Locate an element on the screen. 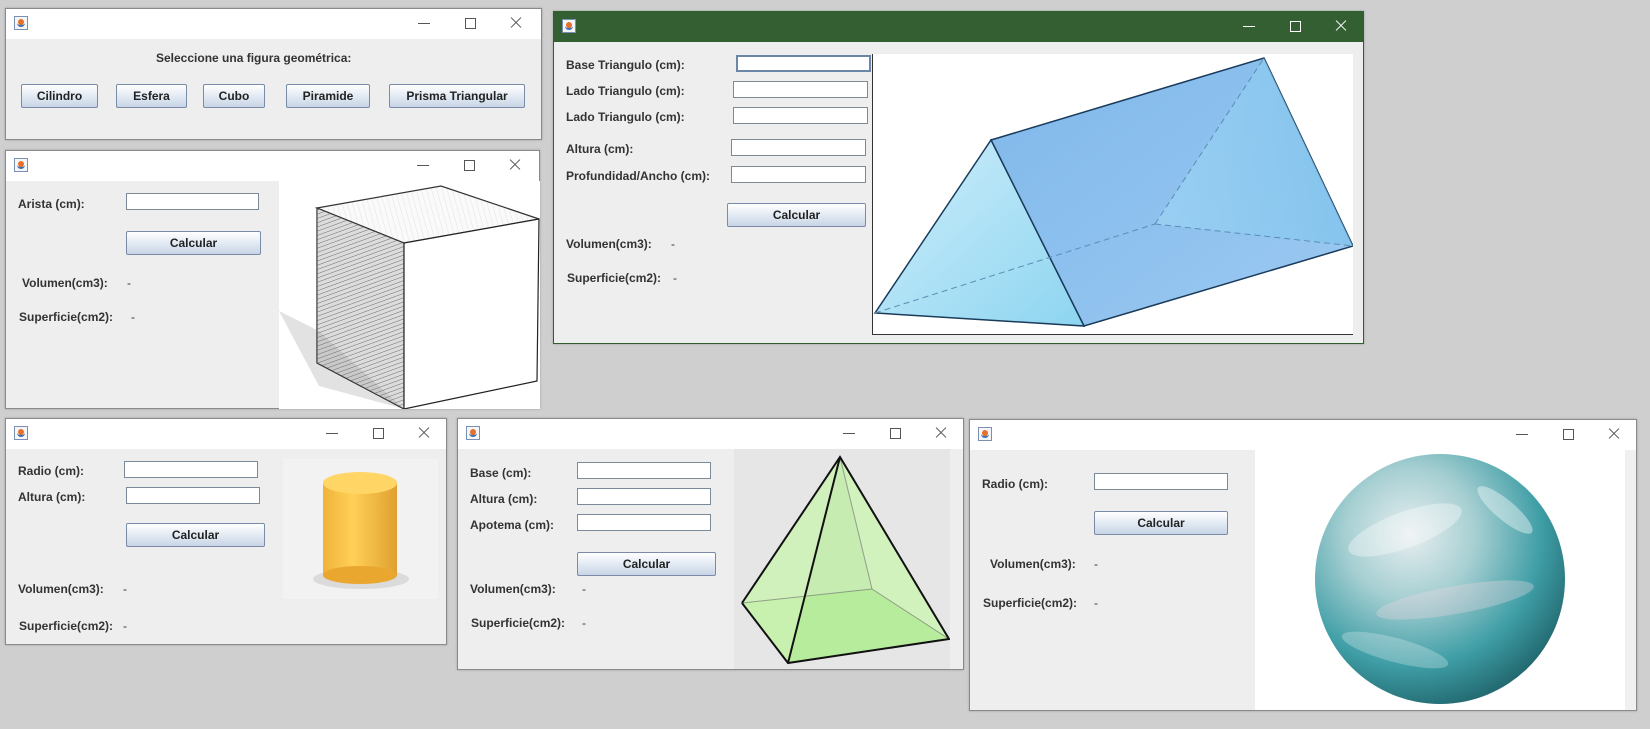 This screenshot has width=1650, height=729. base-triangulo-label: Base Triangulo (cm): is located at coordinates (625, 65).